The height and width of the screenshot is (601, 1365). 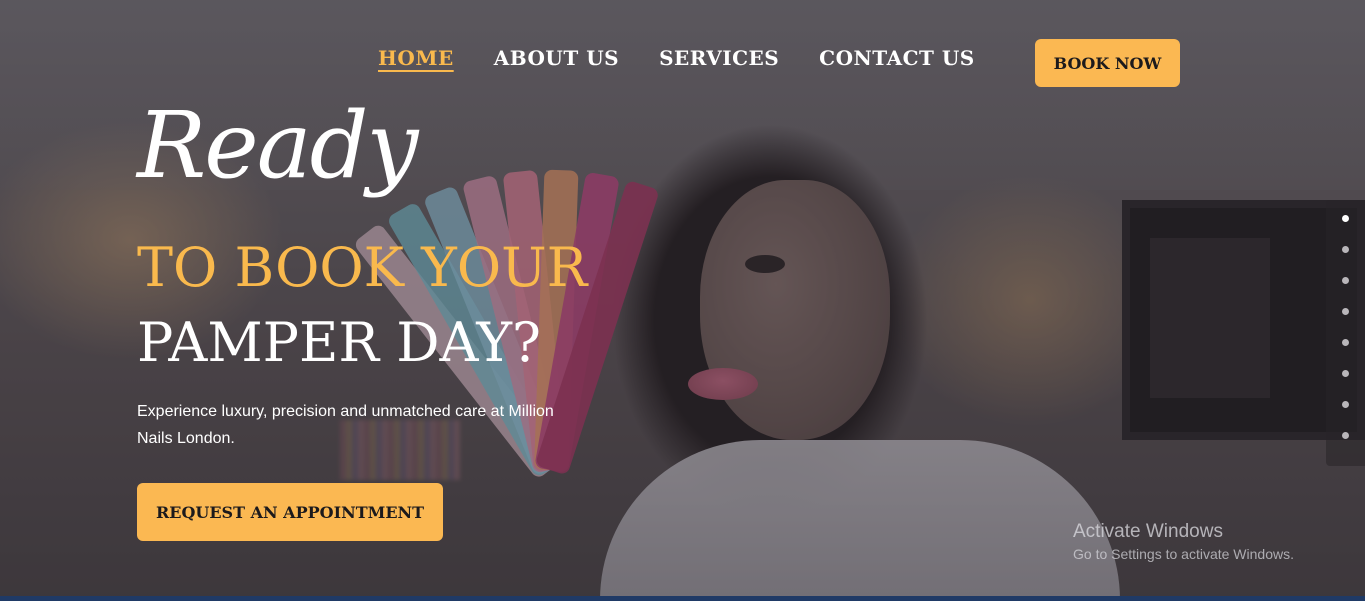 I want to click on book-now-button: BOOK NOW, so click(x=1107, y=63).